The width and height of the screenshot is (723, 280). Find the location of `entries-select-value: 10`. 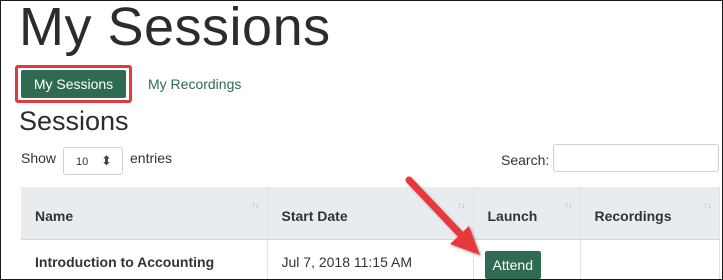

entries-select-value: 10 is located at coordinates (82, 162).